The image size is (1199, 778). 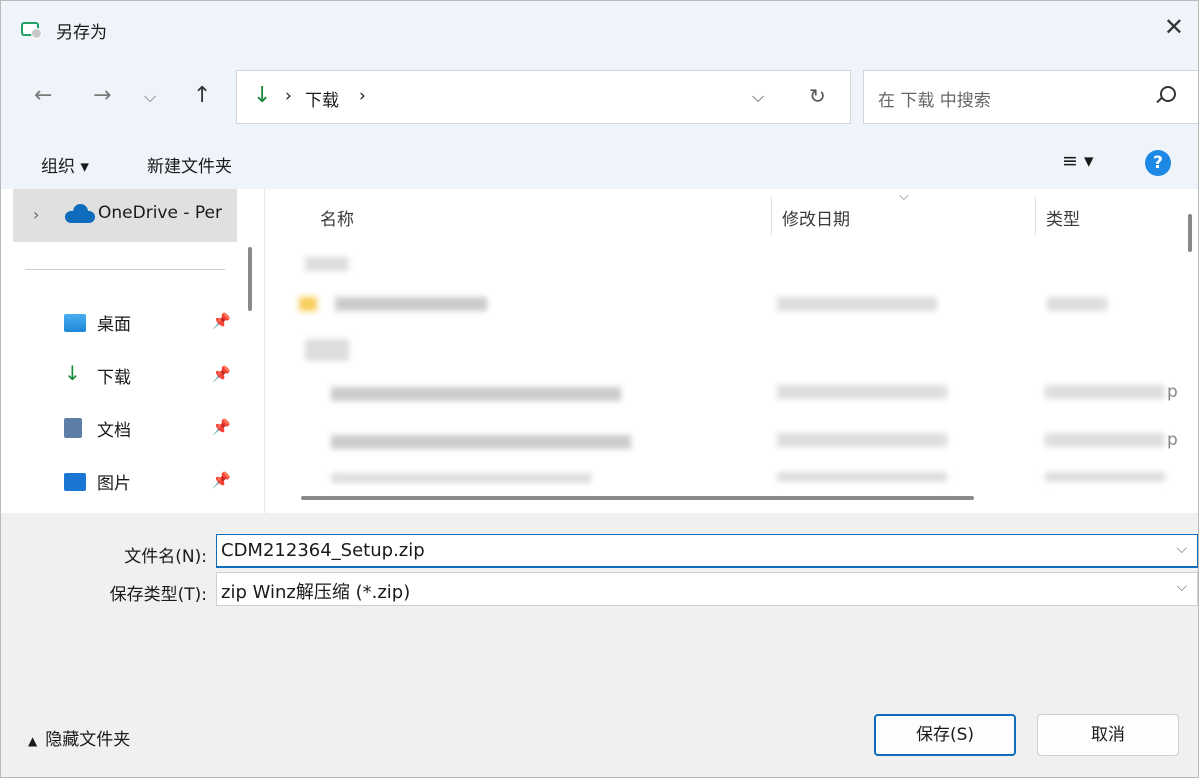 What do you see at coordinates (114, 378) in the screenshot?
I see `sidebar-item-label: 下载` at bounding box center [114, 378].